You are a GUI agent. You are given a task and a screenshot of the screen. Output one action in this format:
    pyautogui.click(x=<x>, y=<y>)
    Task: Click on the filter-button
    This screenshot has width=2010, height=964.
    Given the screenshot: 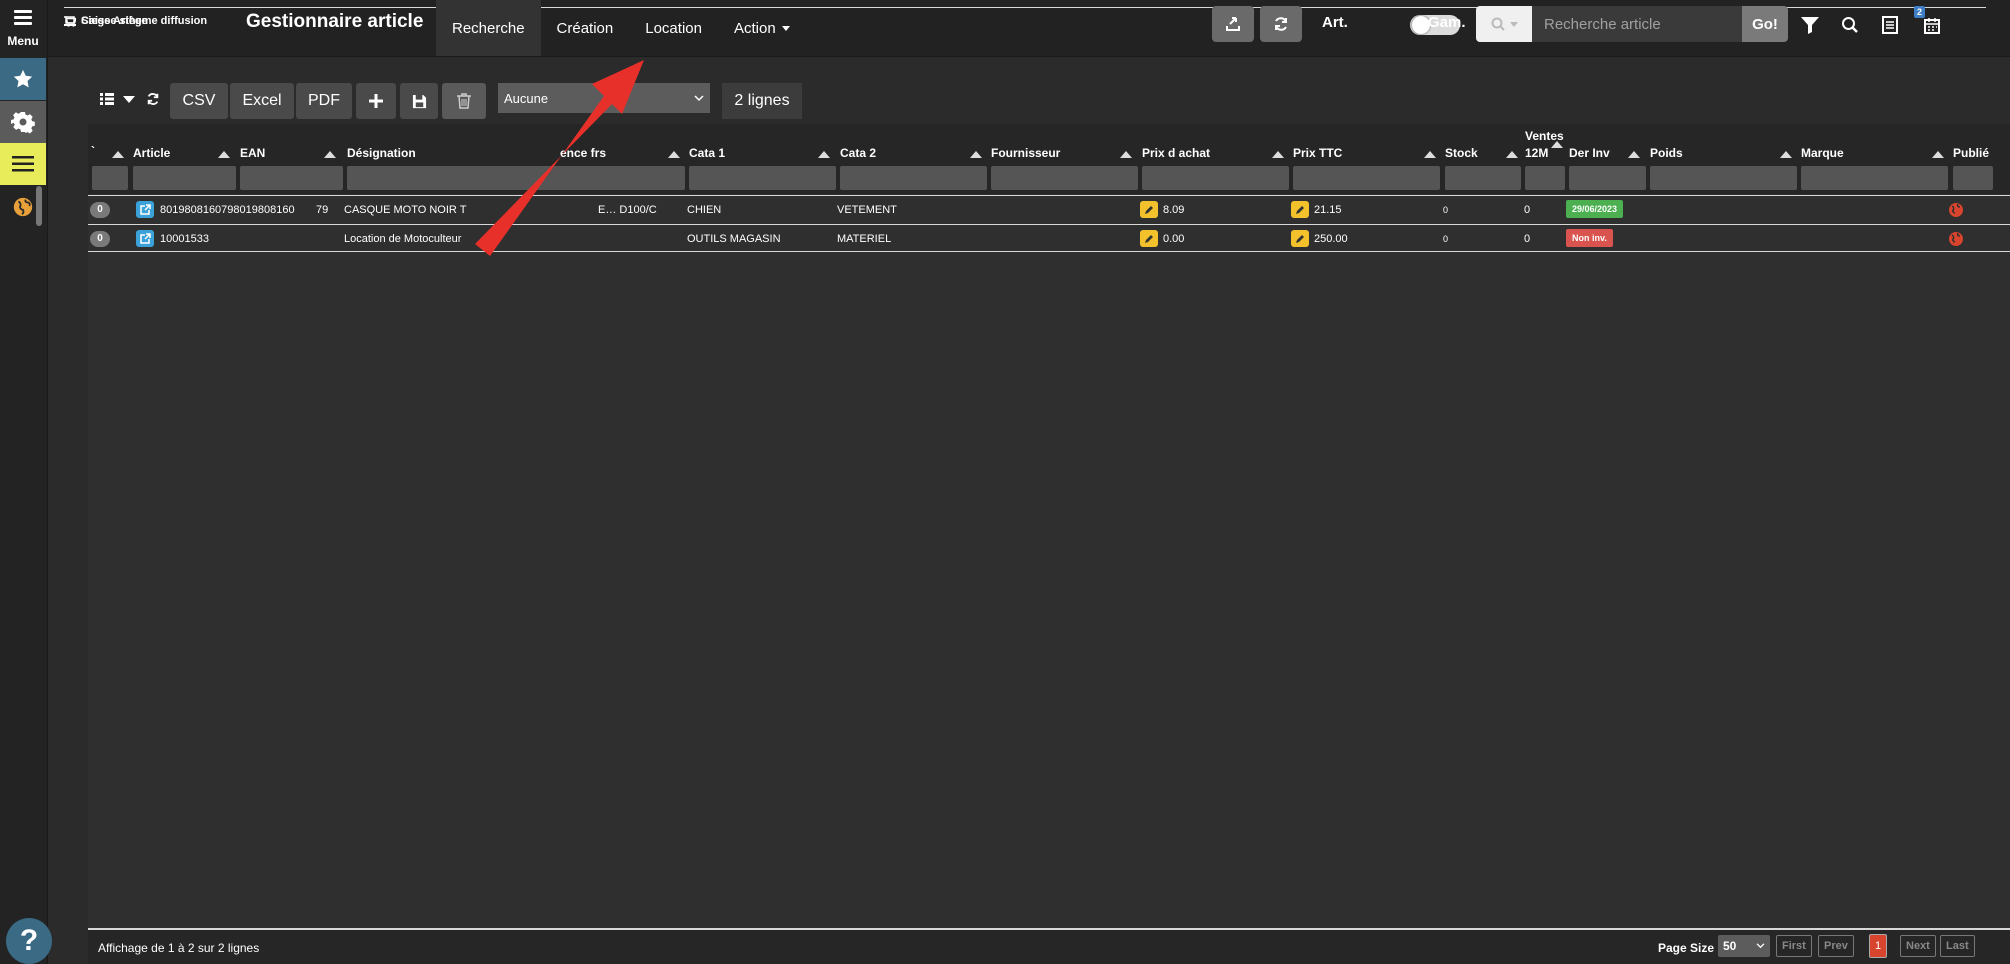 What is the action you would take?
    pyautogui.click(x=1810, y=25)
    